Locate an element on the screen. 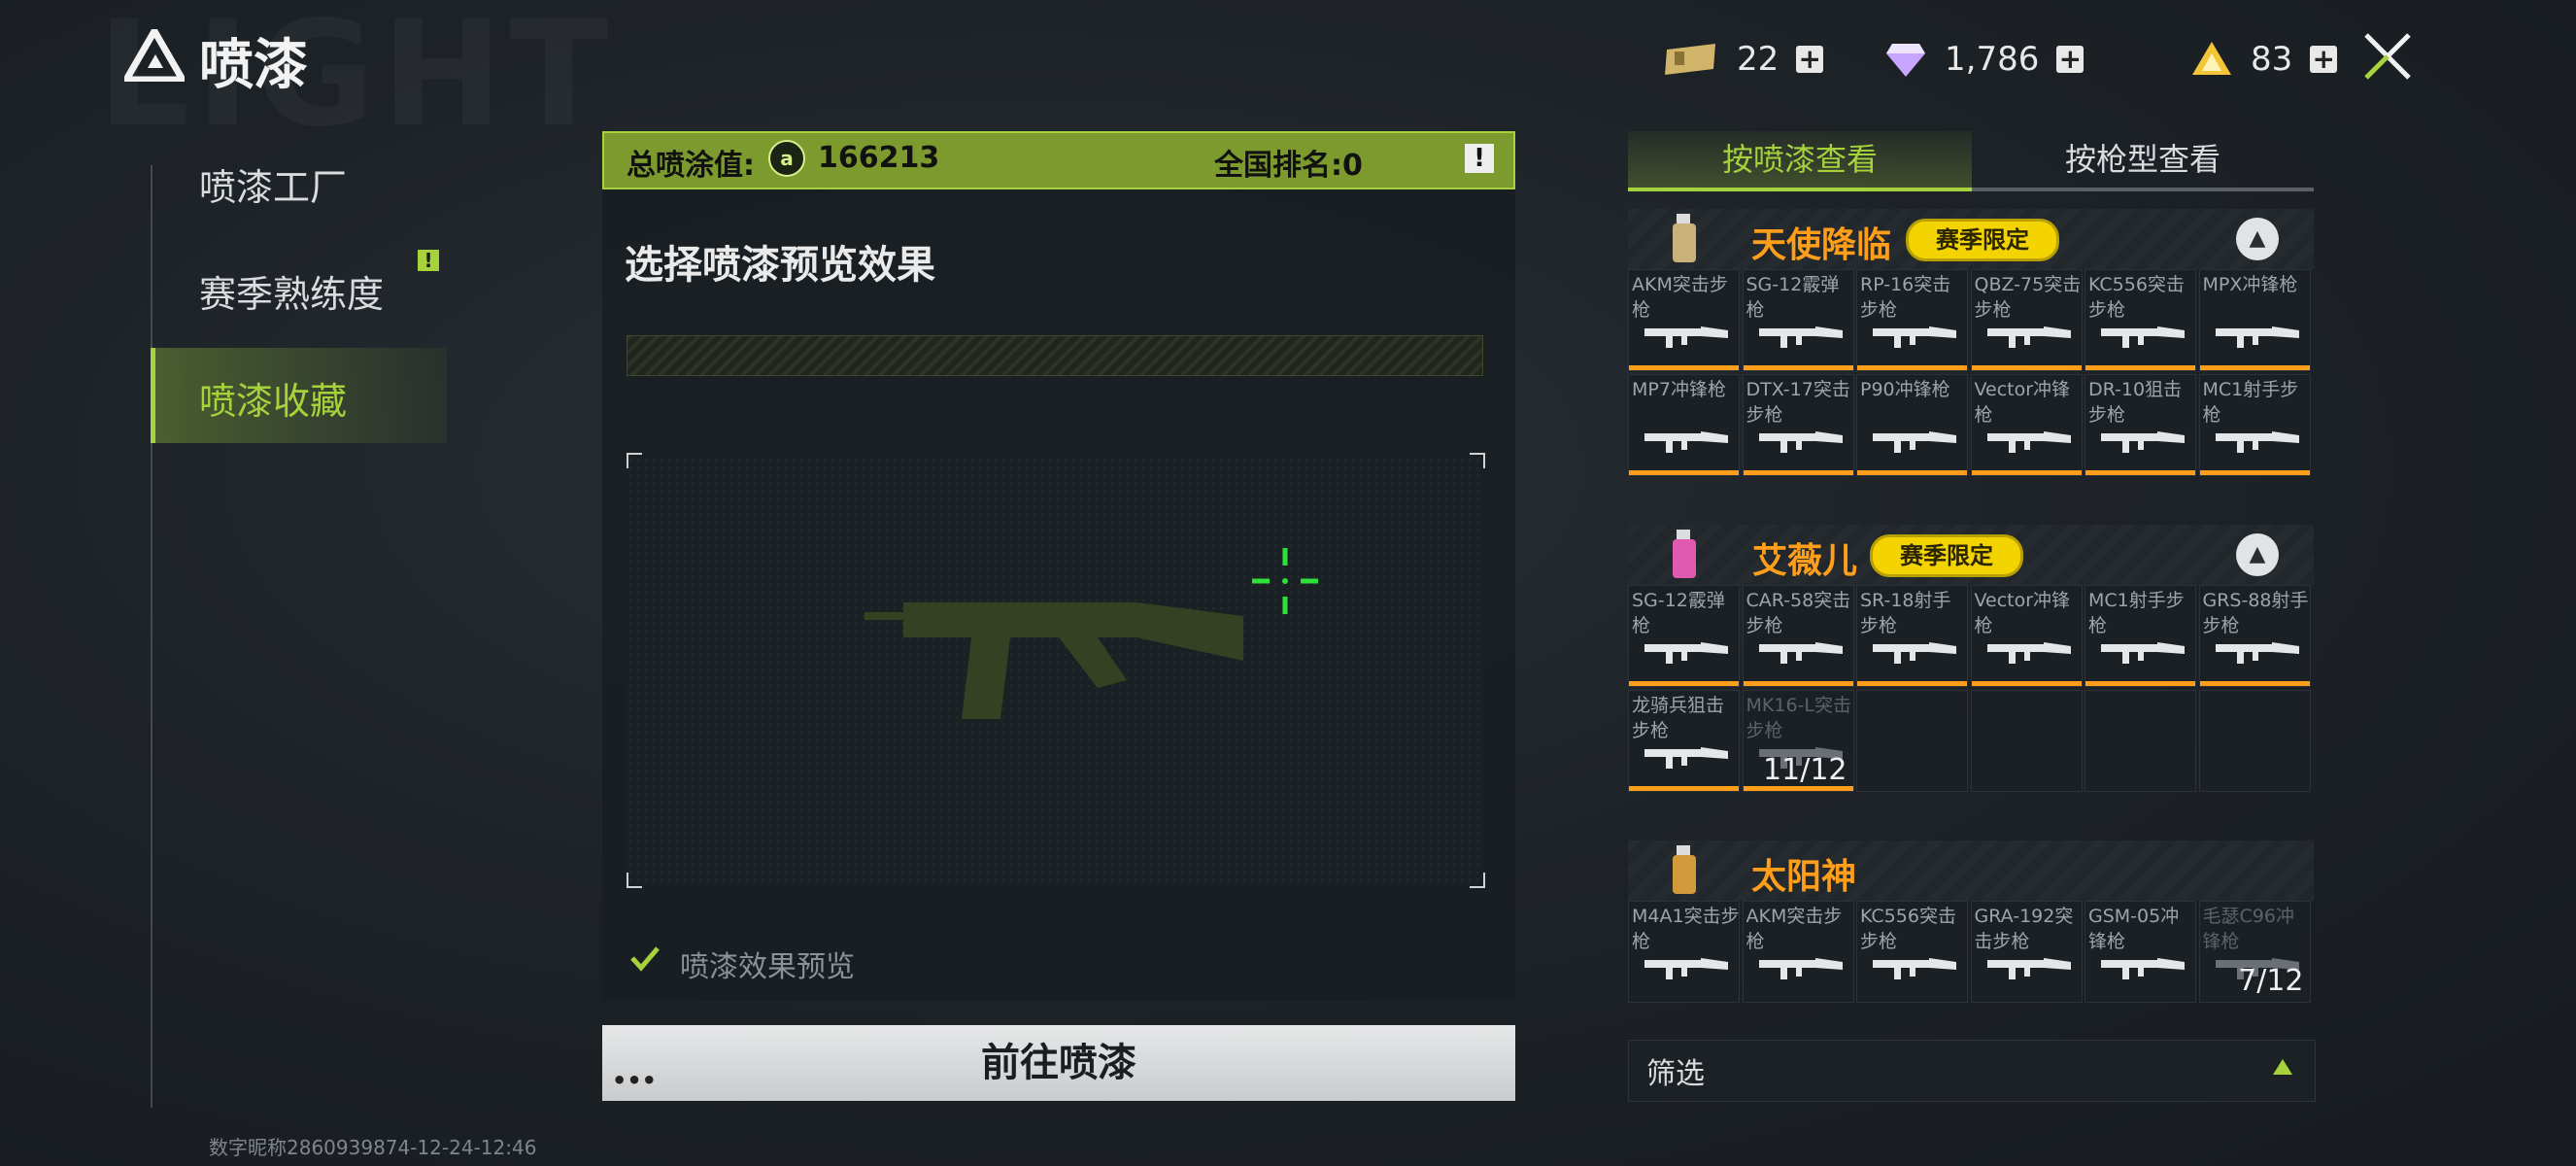  weapon-spray-cell: QBZ-75突击步枪 is located at coordinates (2026, 320).